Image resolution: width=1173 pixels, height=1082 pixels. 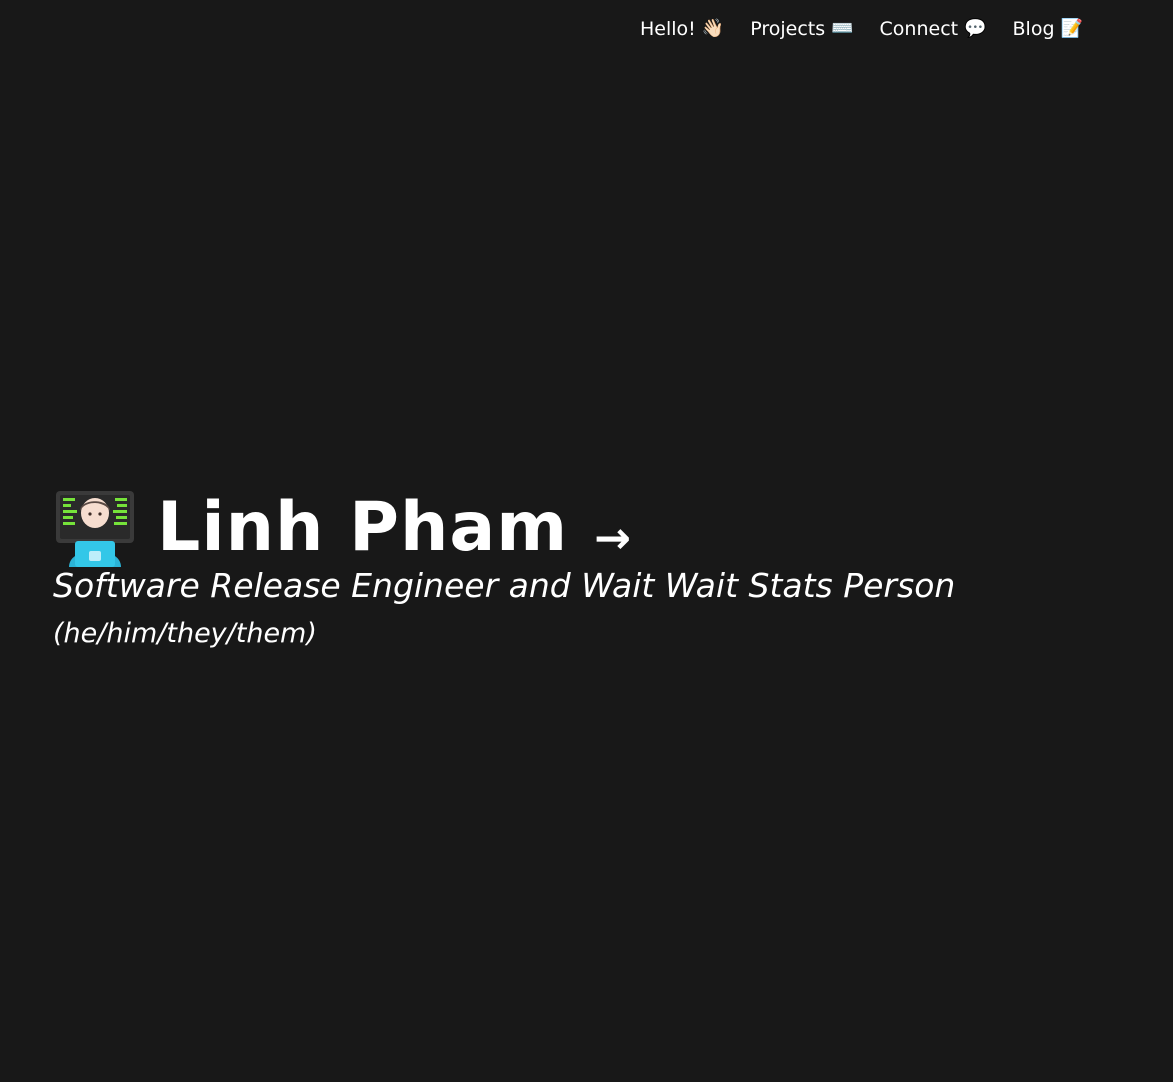 I want to click on speech-bubble-icon: 💬, so click(x=975, y=28).